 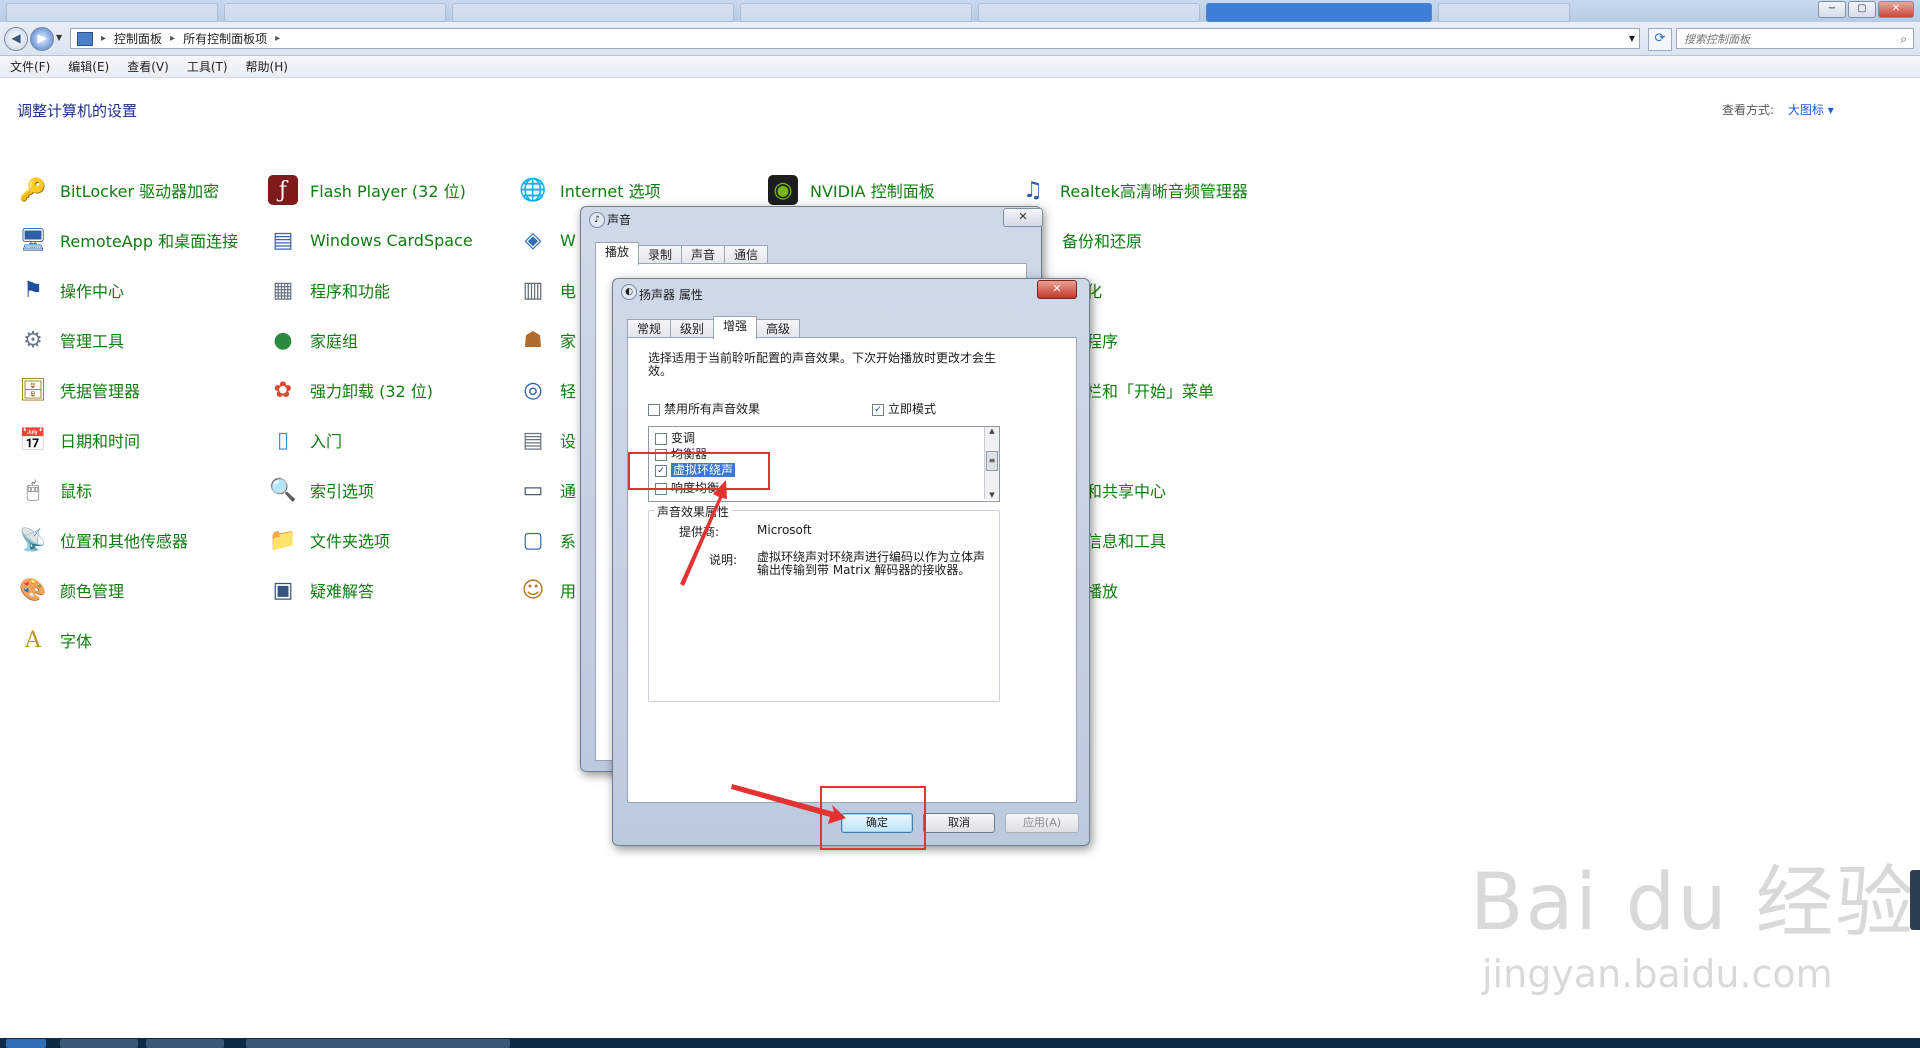 What do you see at coordinates (960, 1043) in the screenshot?
I see `taskbar` at bounding box center [960, 1043].